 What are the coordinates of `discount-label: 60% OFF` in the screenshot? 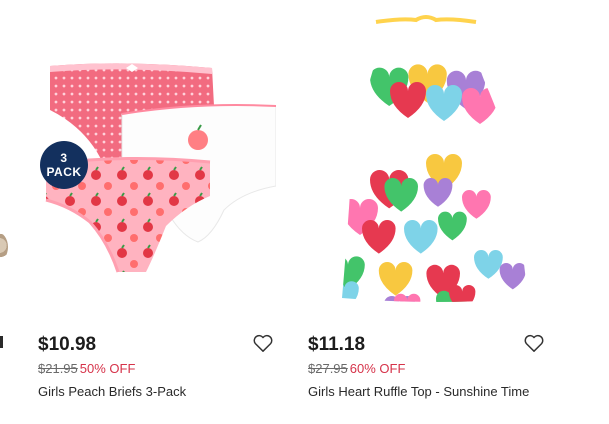 It's located at (377, 368).